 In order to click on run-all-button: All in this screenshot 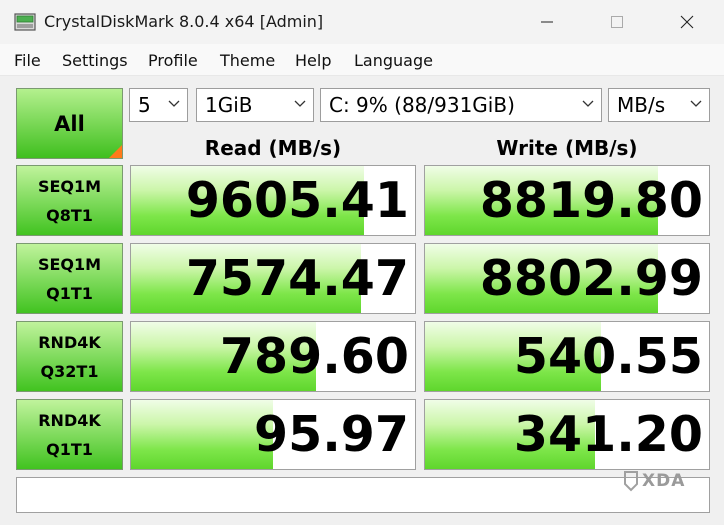, I will do `click(69, 123)`.